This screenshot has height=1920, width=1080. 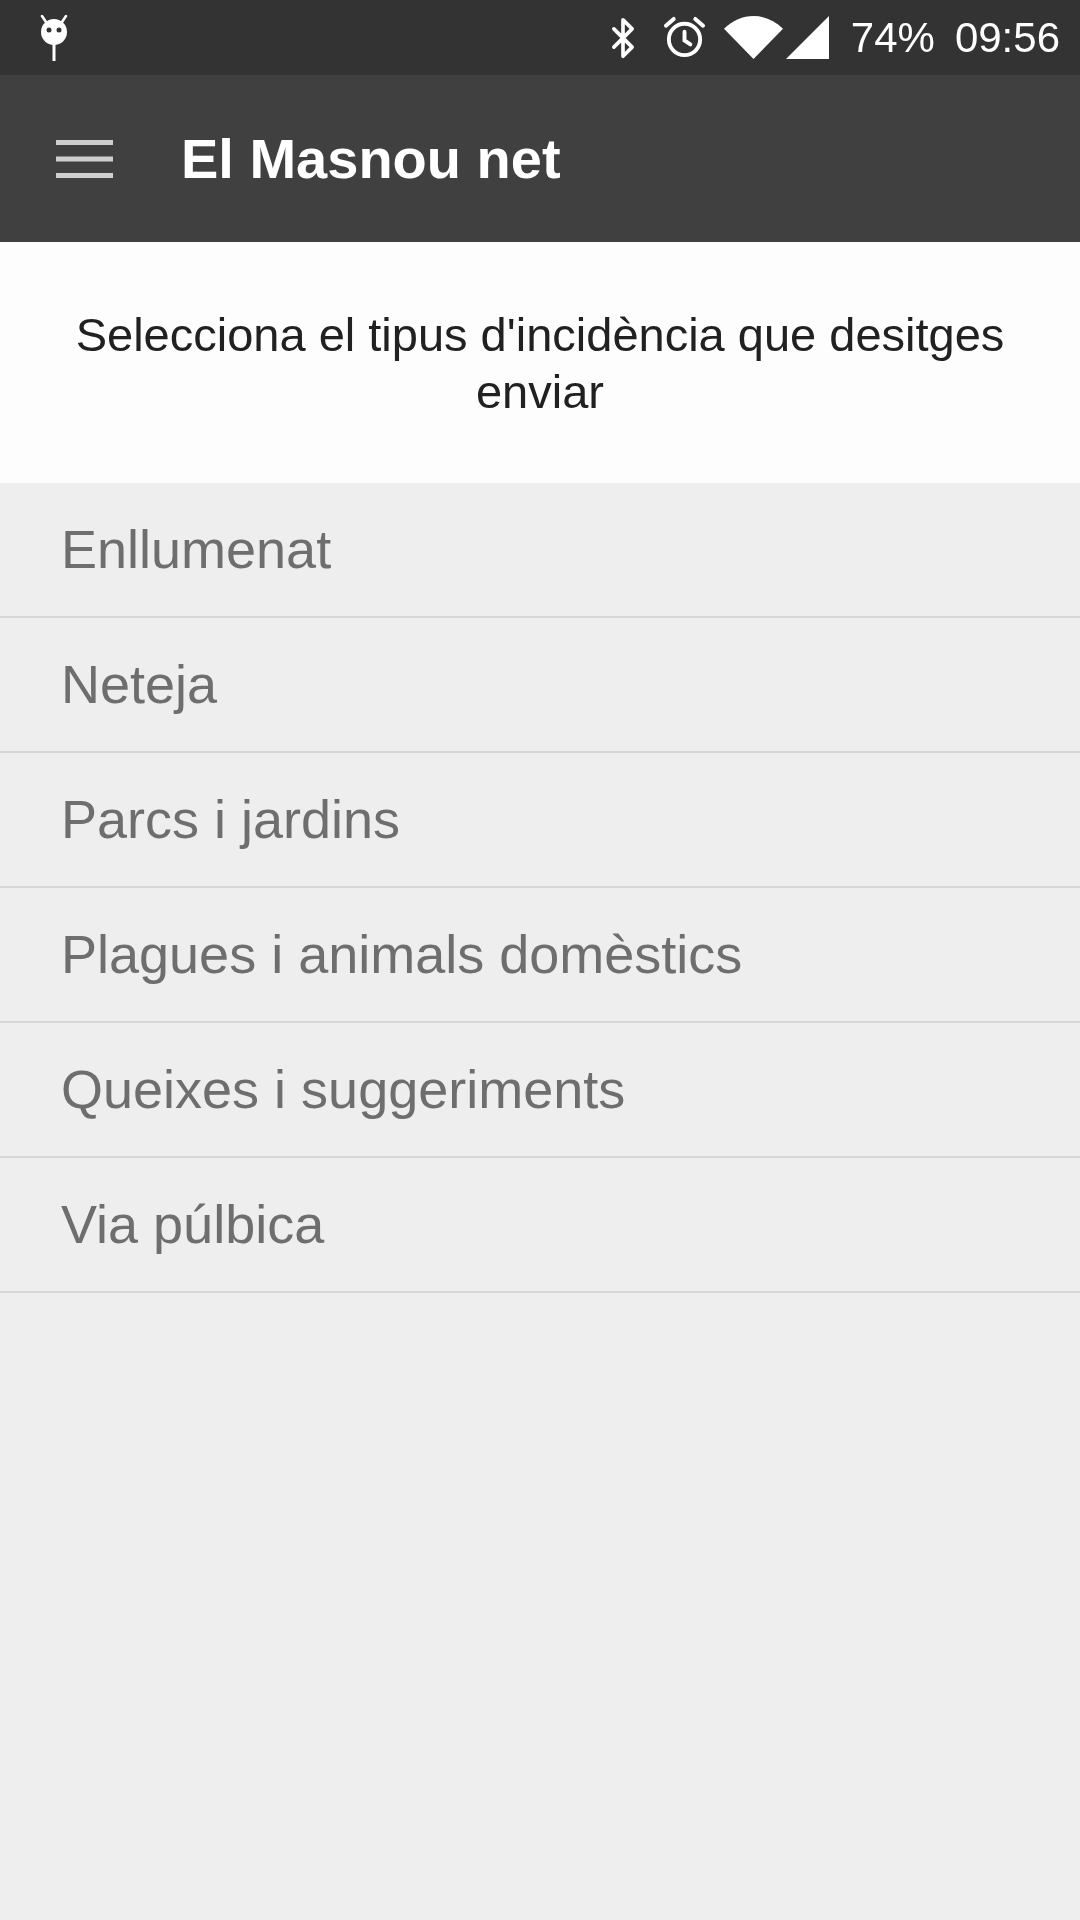 What do you see at coordinates (540, 1090) in the screenshot?
I see `list-item: Queixes i suggeriments` at bounding box center [540, 1090].